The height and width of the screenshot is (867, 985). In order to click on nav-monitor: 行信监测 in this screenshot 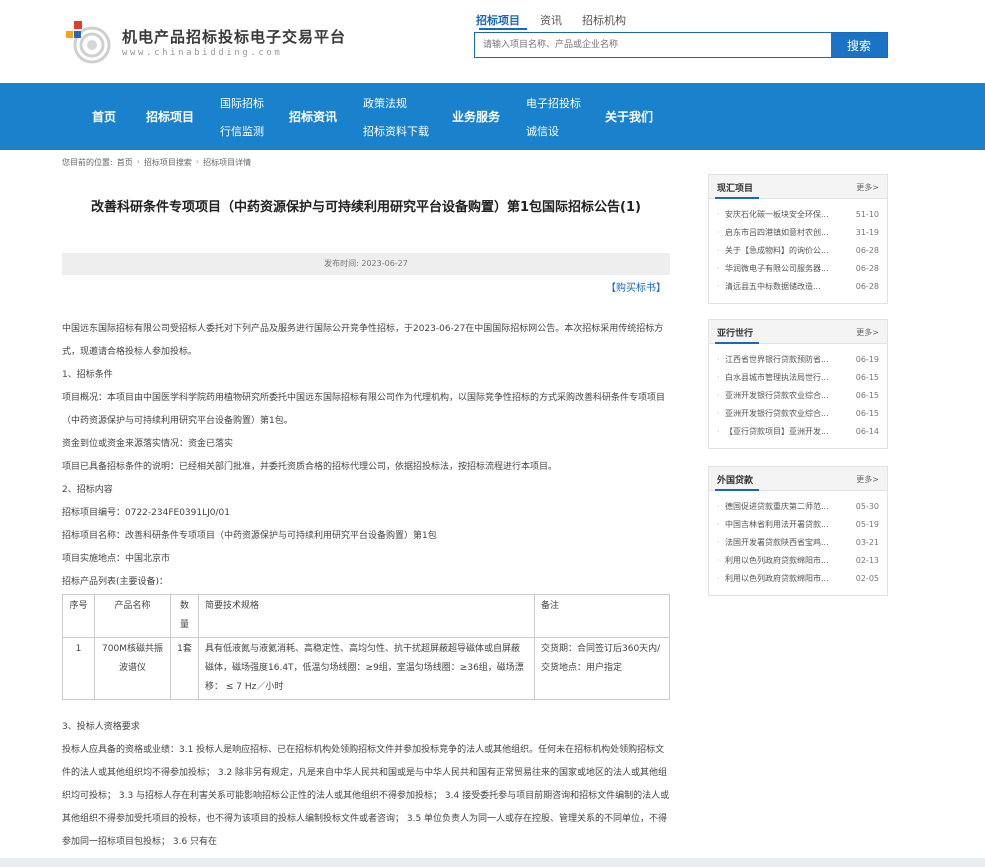, I will do `click(242, 131)`.